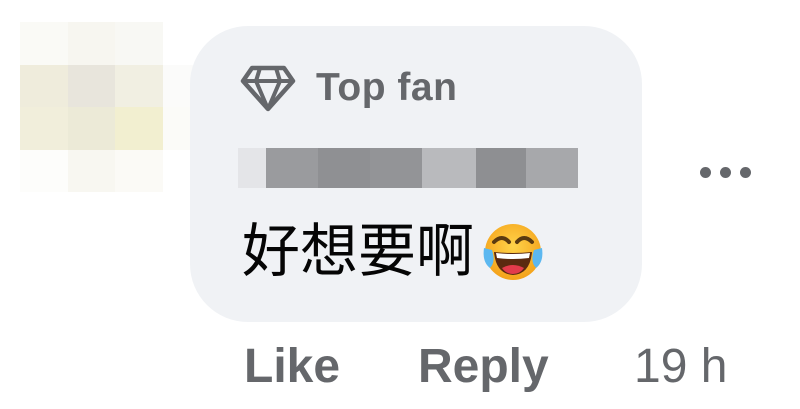 This screenshot has width=800, height=409. I want to click on timestamp: 19 h, so click(680, 367).